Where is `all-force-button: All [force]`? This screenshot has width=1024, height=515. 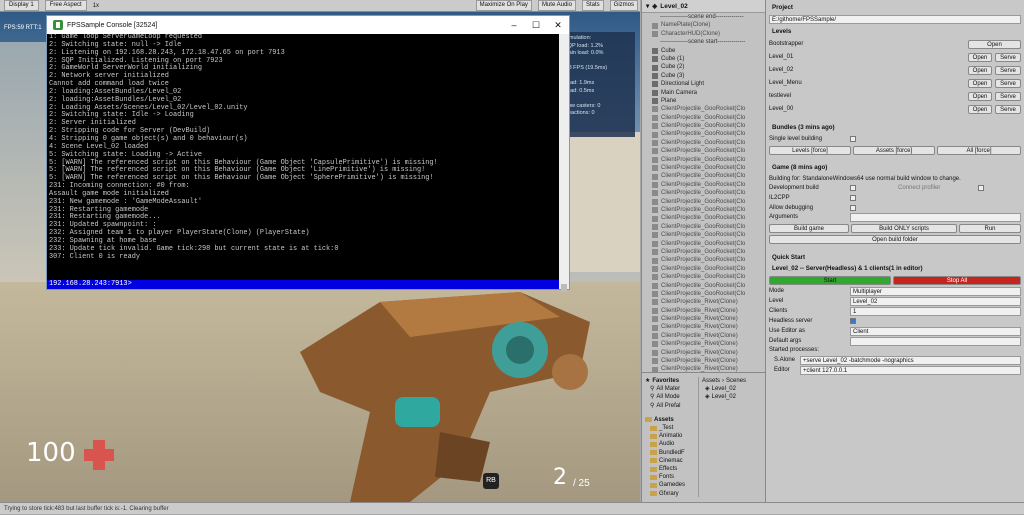 all-force-button: All [force] is located at coordinates (979, 150).